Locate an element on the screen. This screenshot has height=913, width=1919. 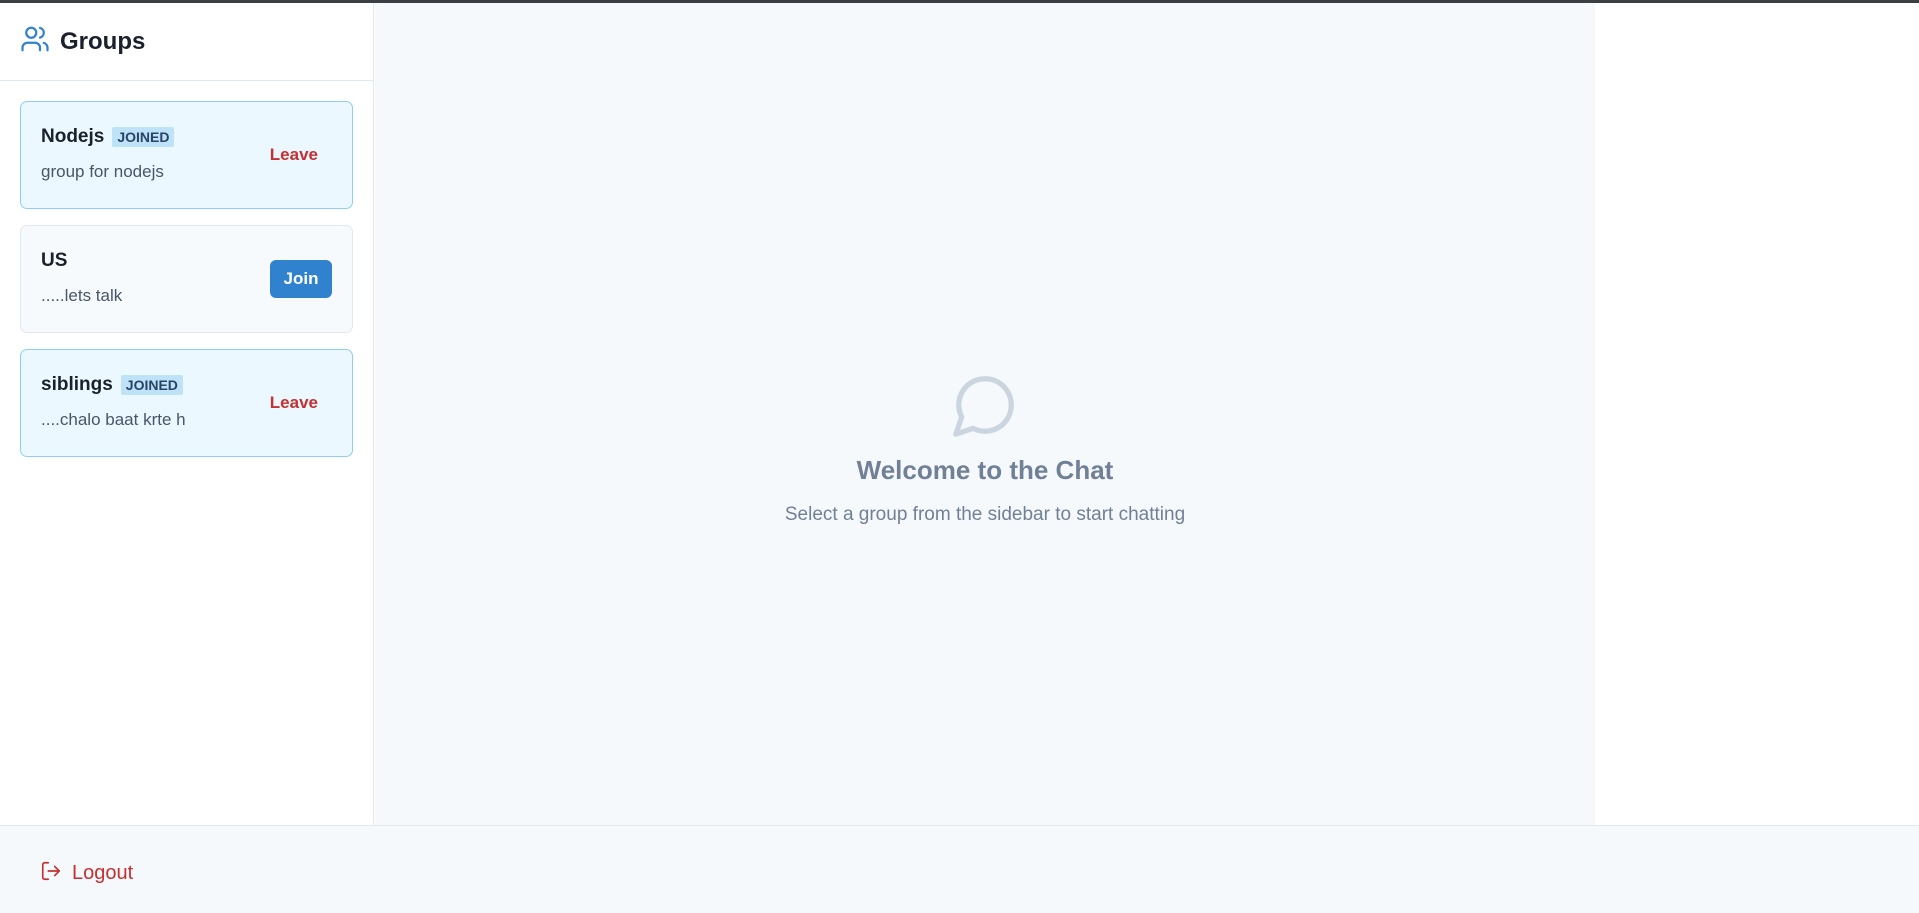
sidebar-header: Groups is located at coordinates (186, 42).